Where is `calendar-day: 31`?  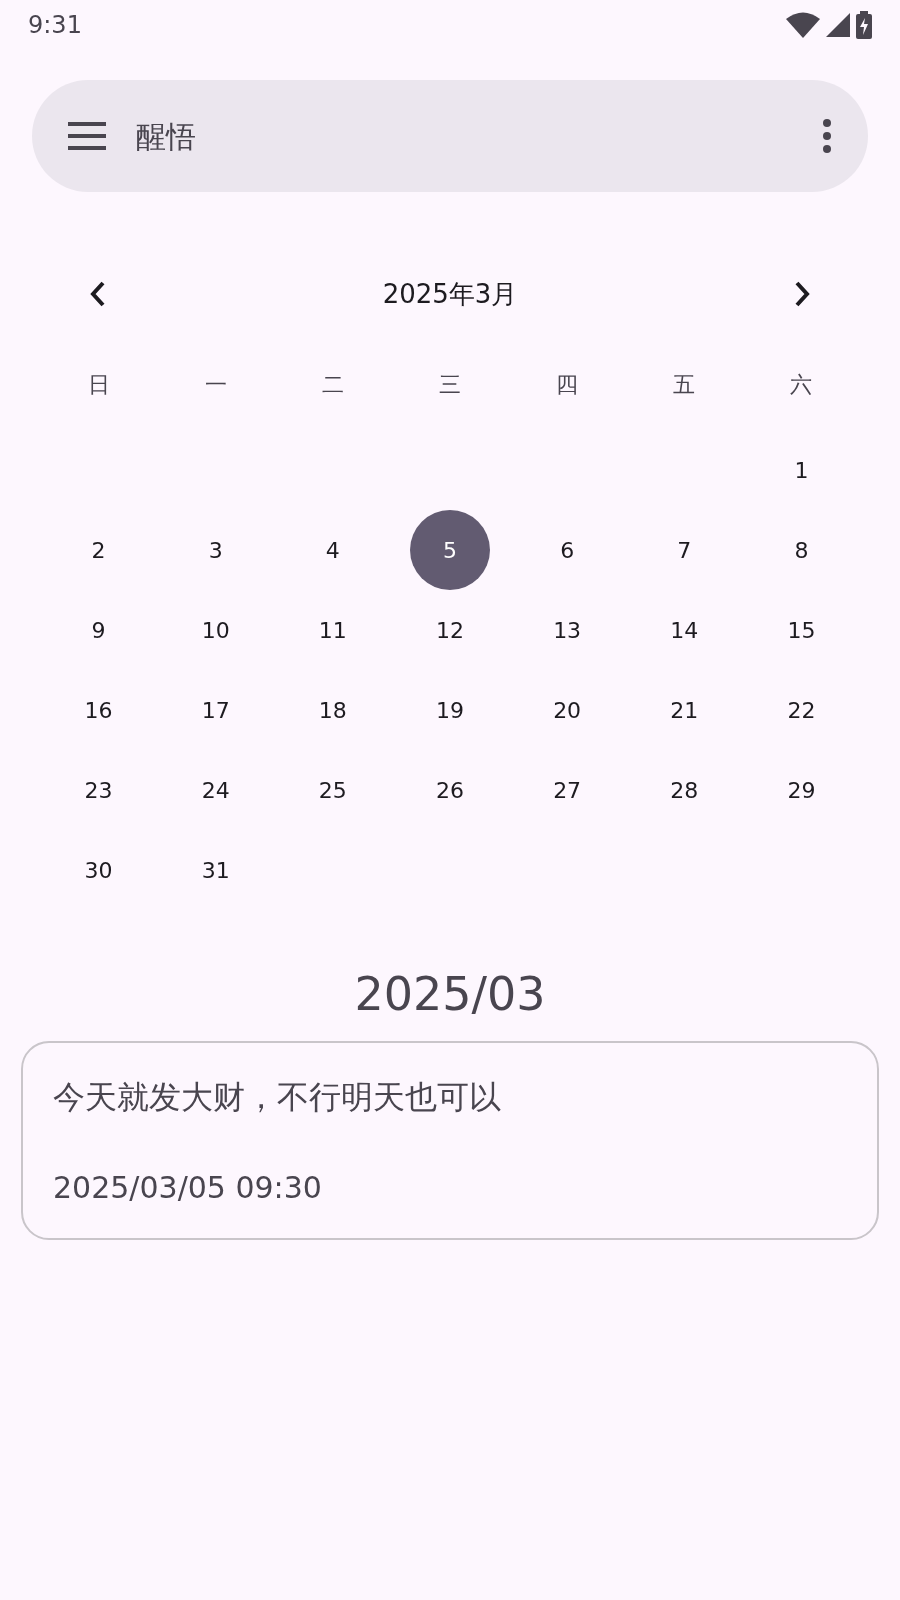 calendar-day: 31 is located at coordinates (215, 870).